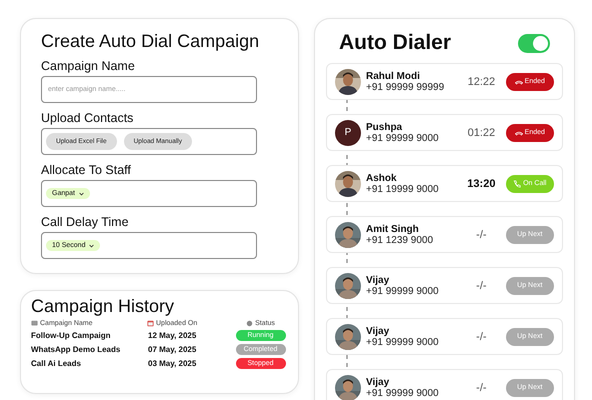  What do you see at coordinates (71, 335) in the screenshot?
I see `table-cell-text: Follow-Up Campaign` at bounding box center [71, 335].